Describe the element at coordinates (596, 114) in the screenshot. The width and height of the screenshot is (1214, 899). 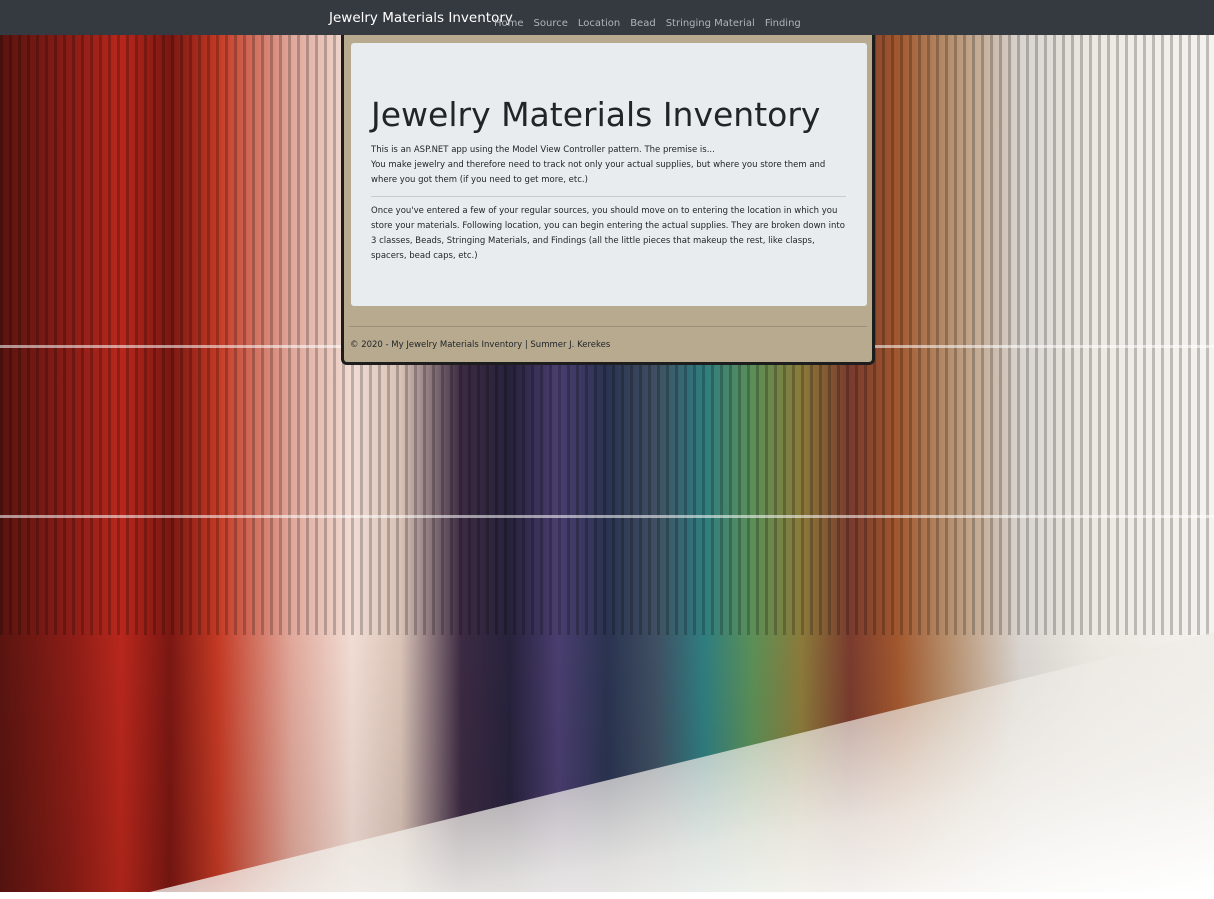
I see `page-title: Jewelry Materials Inventory` at that location.